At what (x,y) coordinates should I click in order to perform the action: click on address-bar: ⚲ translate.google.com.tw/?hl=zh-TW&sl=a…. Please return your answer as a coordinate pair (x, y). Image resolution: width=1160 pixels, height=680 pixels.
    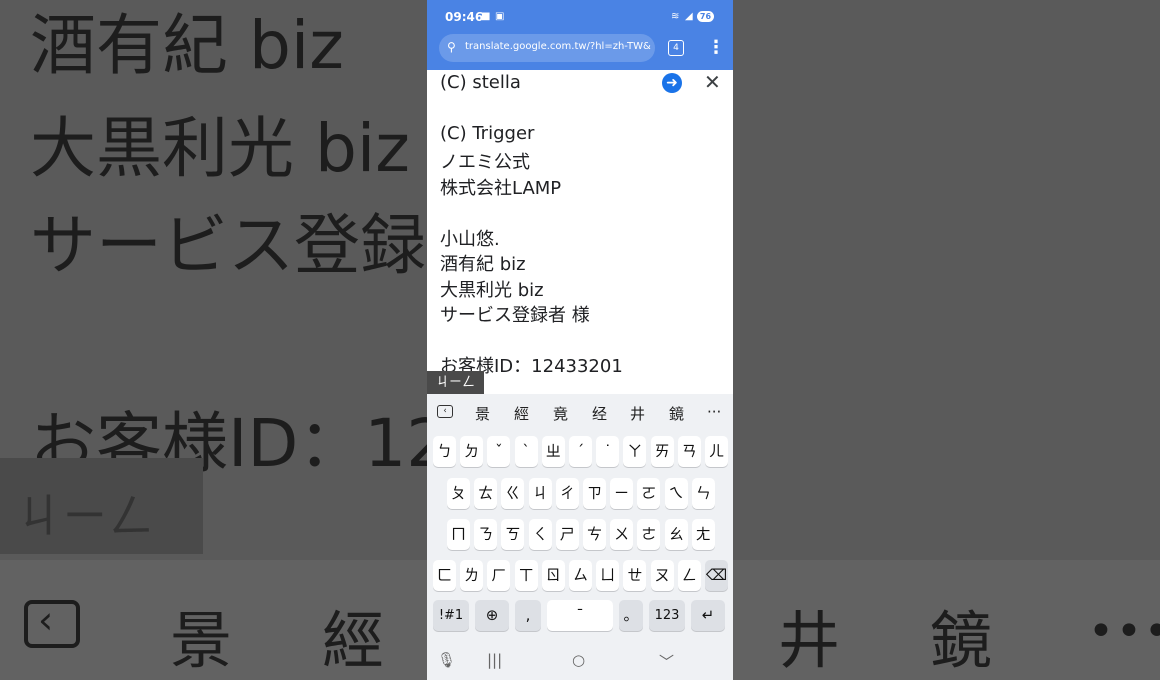
    Looking at the image, I should click on (547, 48).